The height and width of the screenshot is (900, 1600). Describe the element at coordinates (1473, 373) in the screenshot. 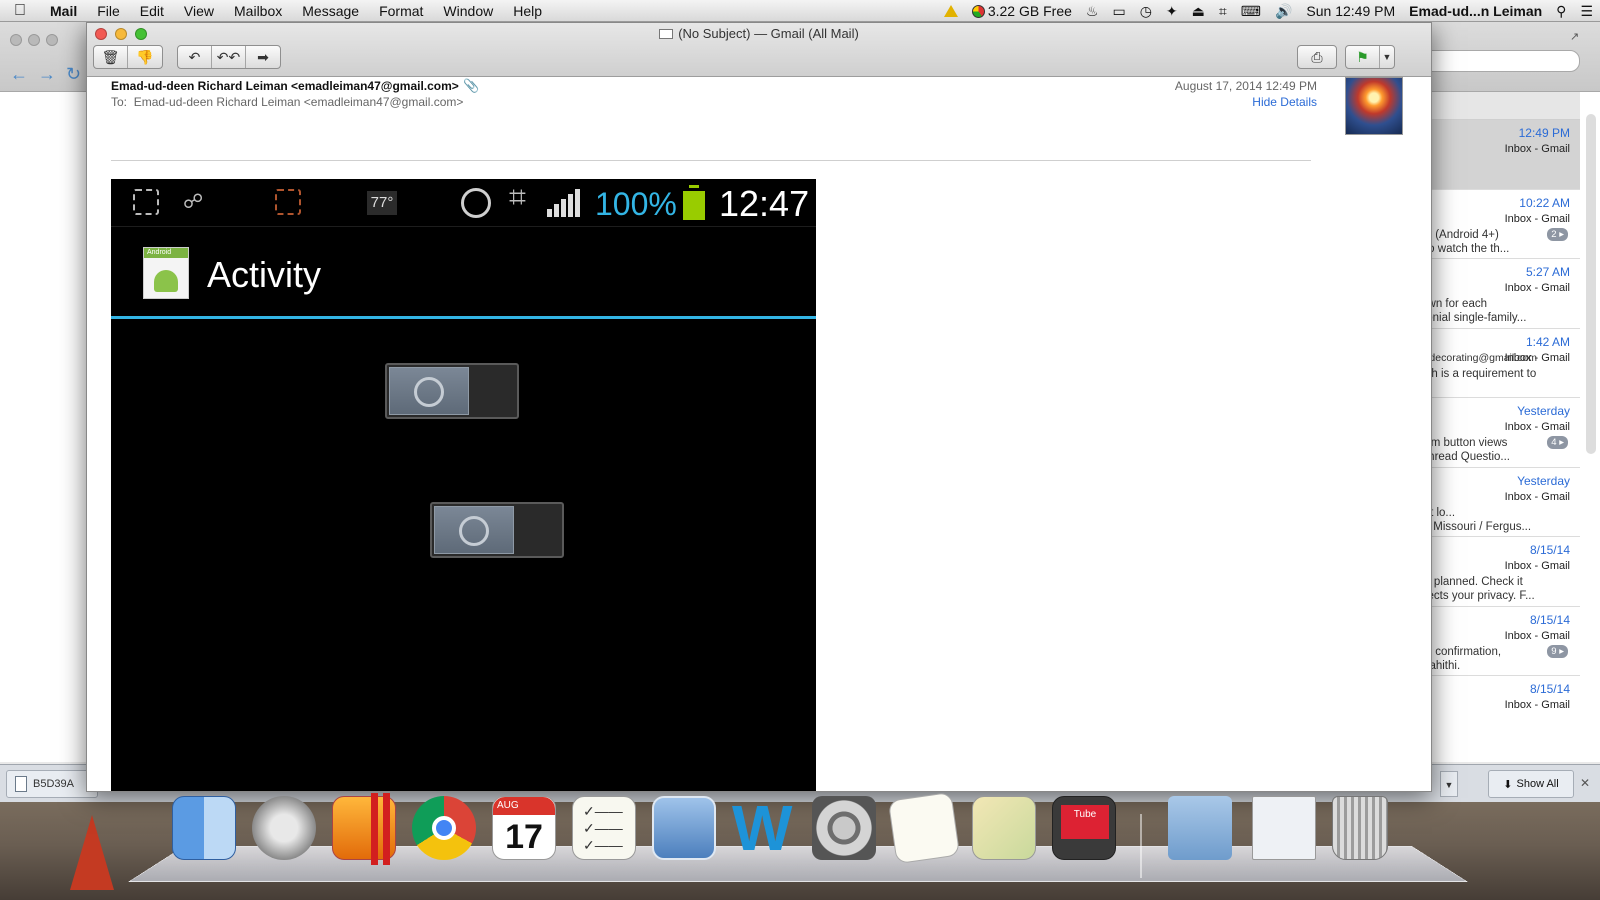

I see `message-preview-line2: nonth is a requirement to` at that location.